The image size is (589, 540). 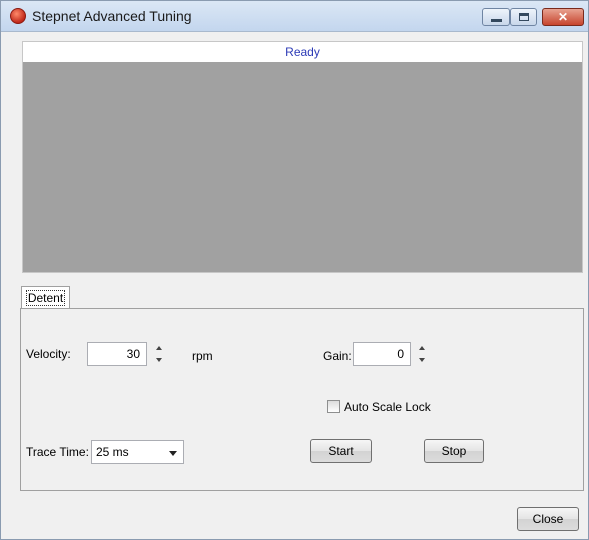 What do you see at coordinates (112, 16) in the screenshot?
I see `window-title: Stepnet Advanced Tuning` at bounding box center [112, 16].